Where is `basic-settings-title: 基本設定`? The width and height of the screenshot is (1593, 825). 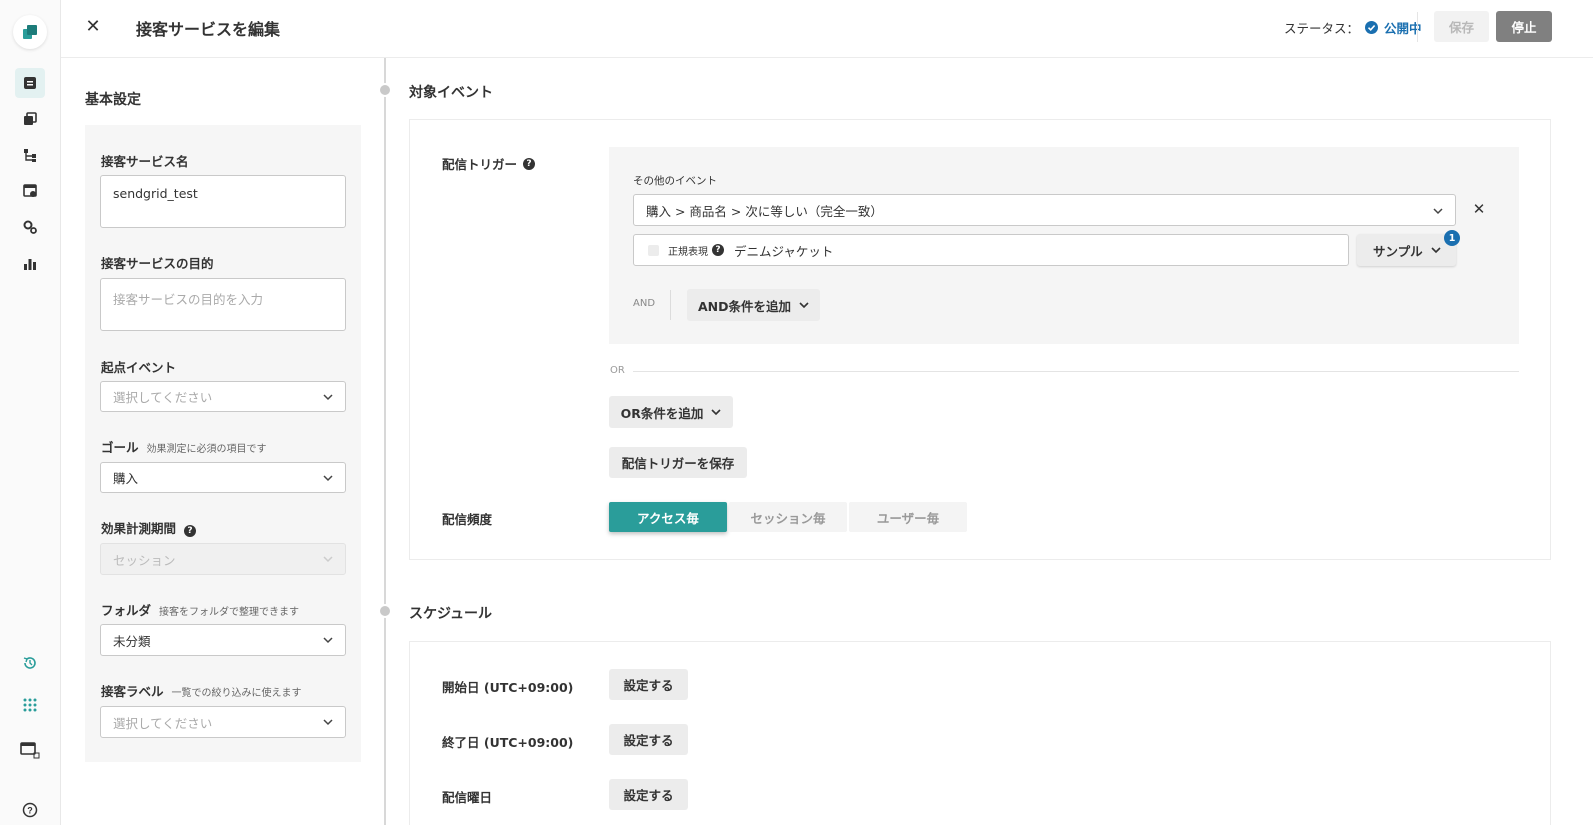 basic-settings-title: 基本設定 is located at coordinates (113, 100).